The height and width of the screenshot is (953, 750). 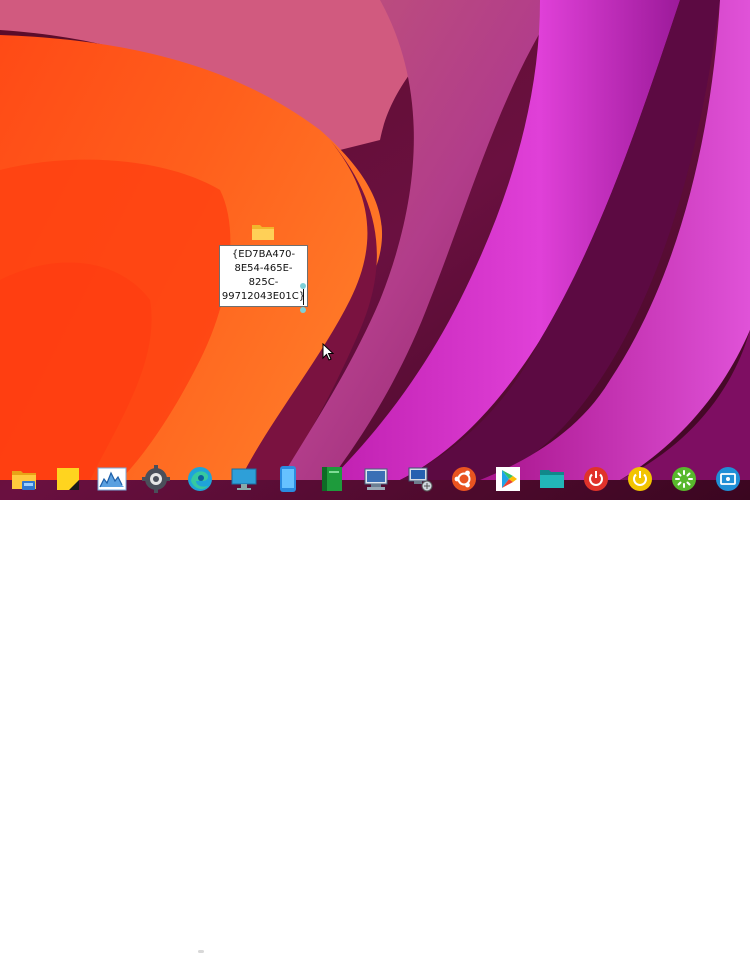 I want to click on folder-icon, so click(x=263, y=232).